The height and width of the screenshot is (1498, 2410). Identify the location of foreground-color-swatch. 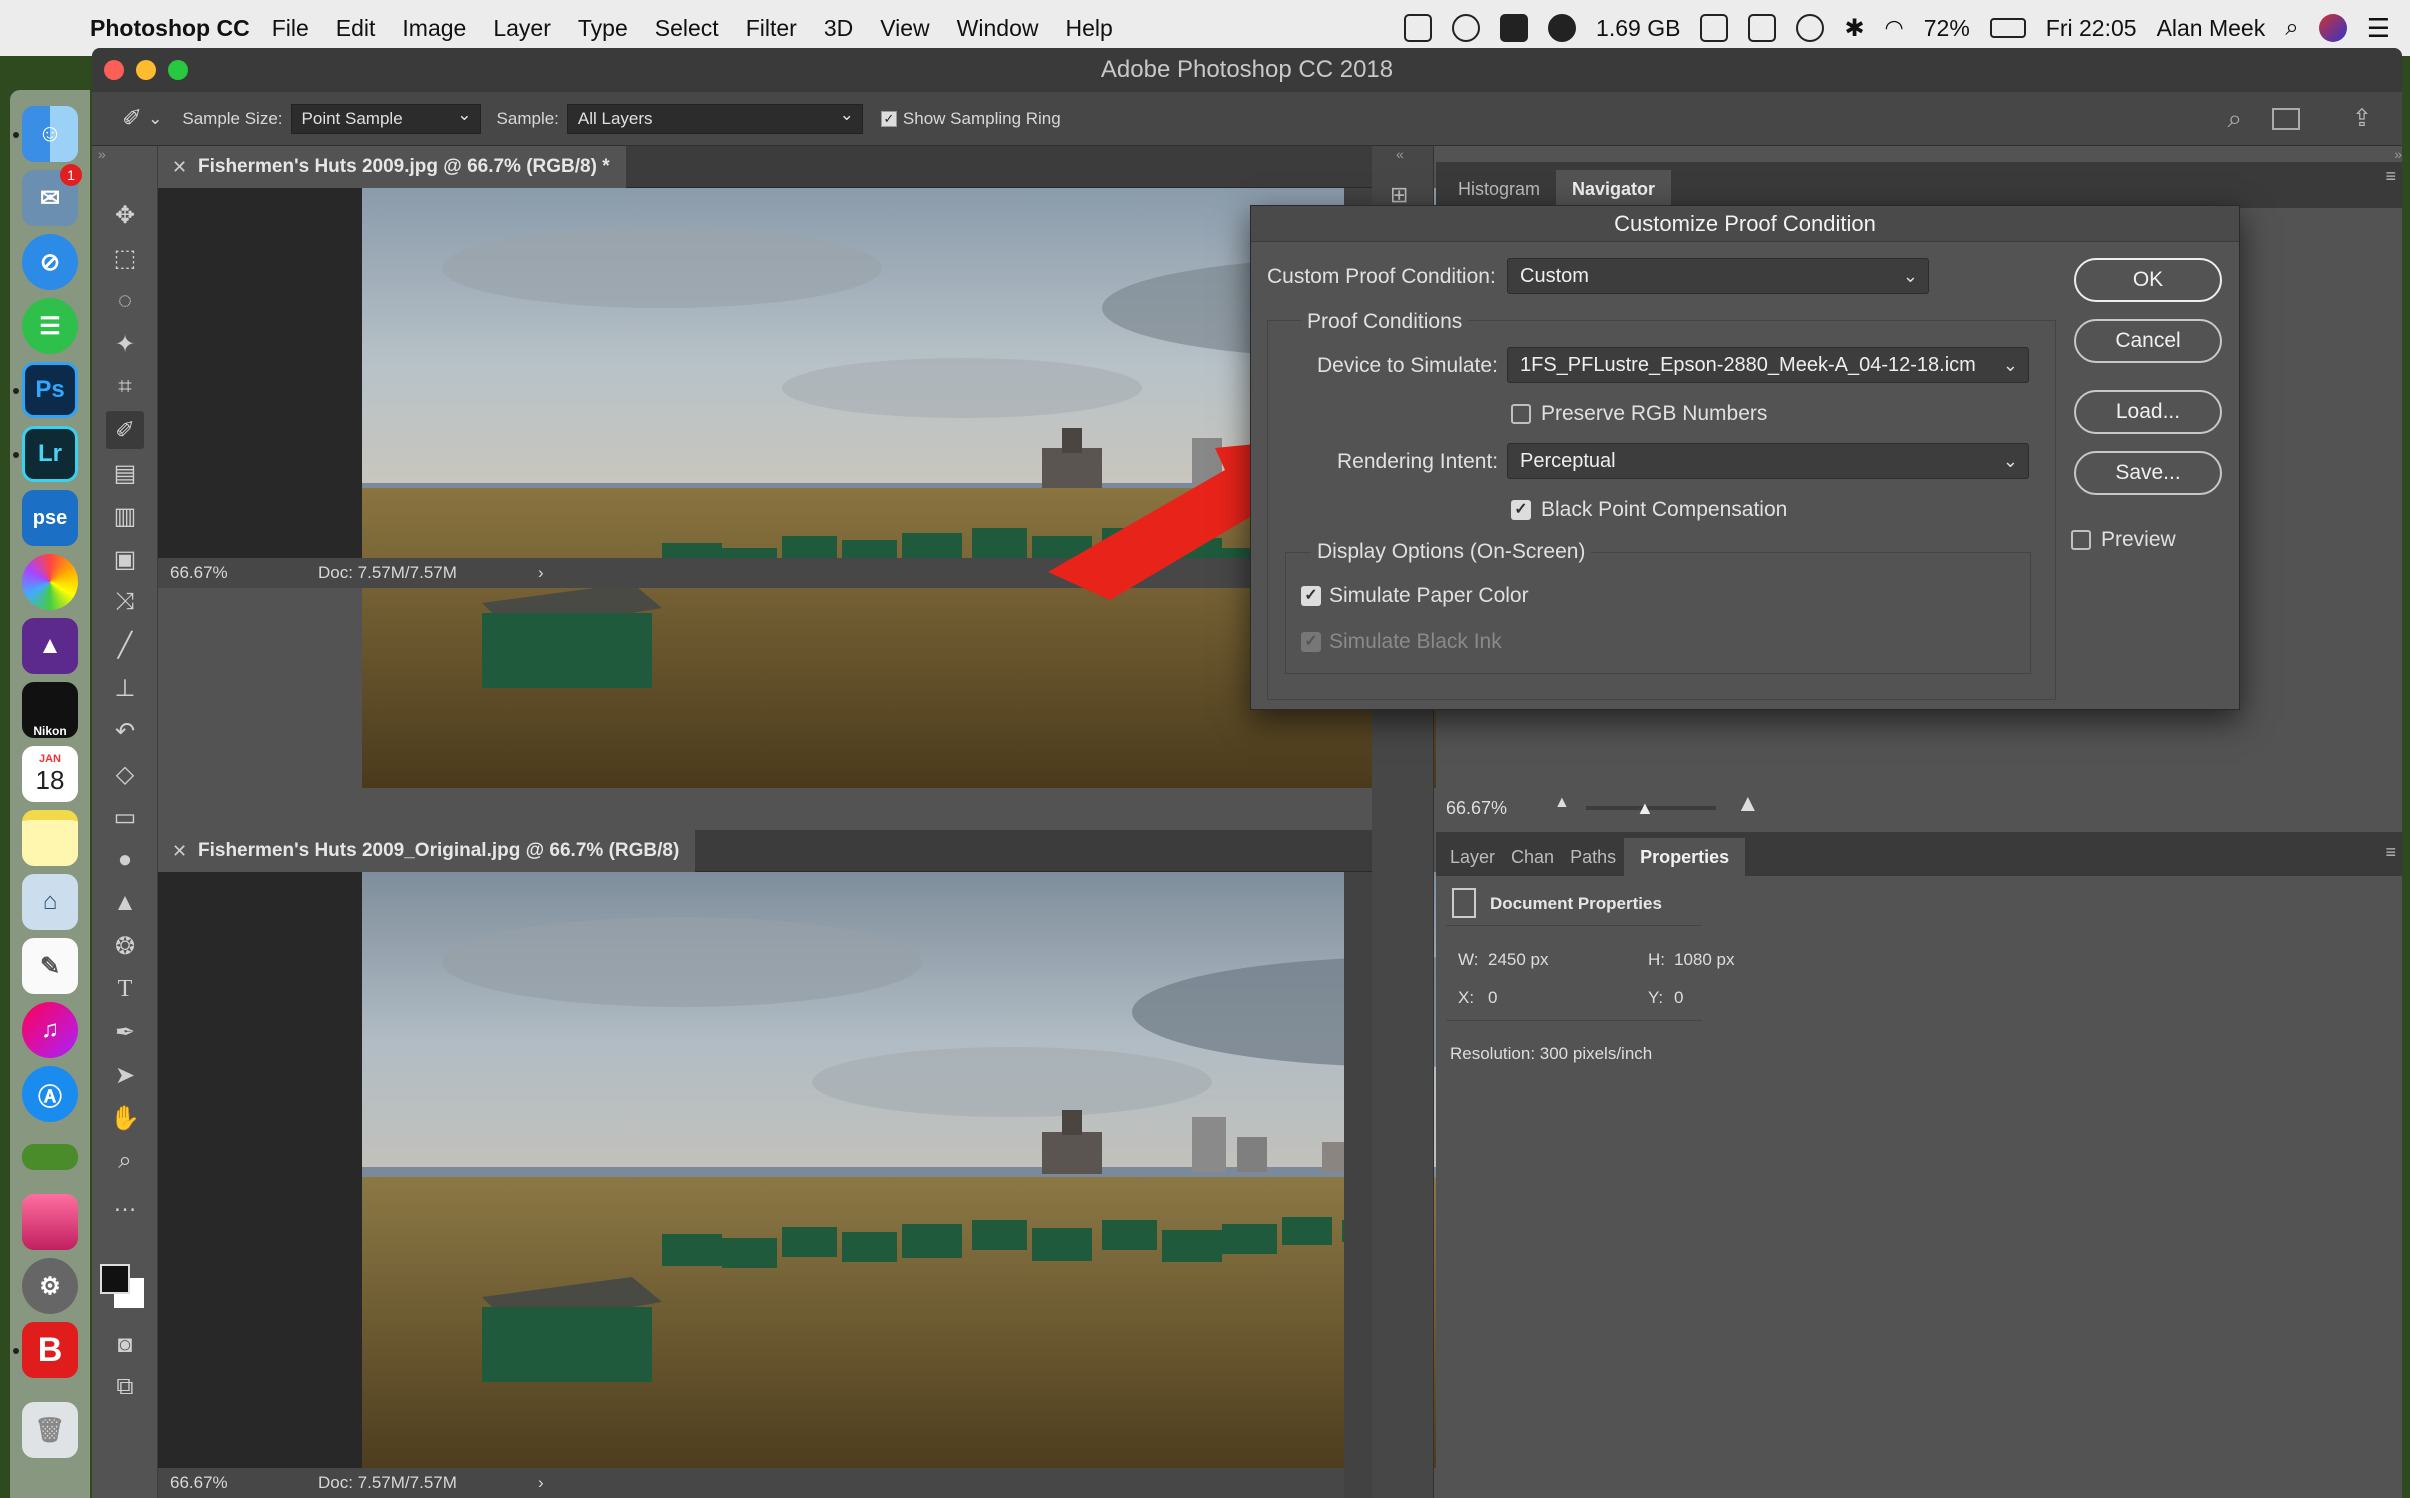
(115, 1279).